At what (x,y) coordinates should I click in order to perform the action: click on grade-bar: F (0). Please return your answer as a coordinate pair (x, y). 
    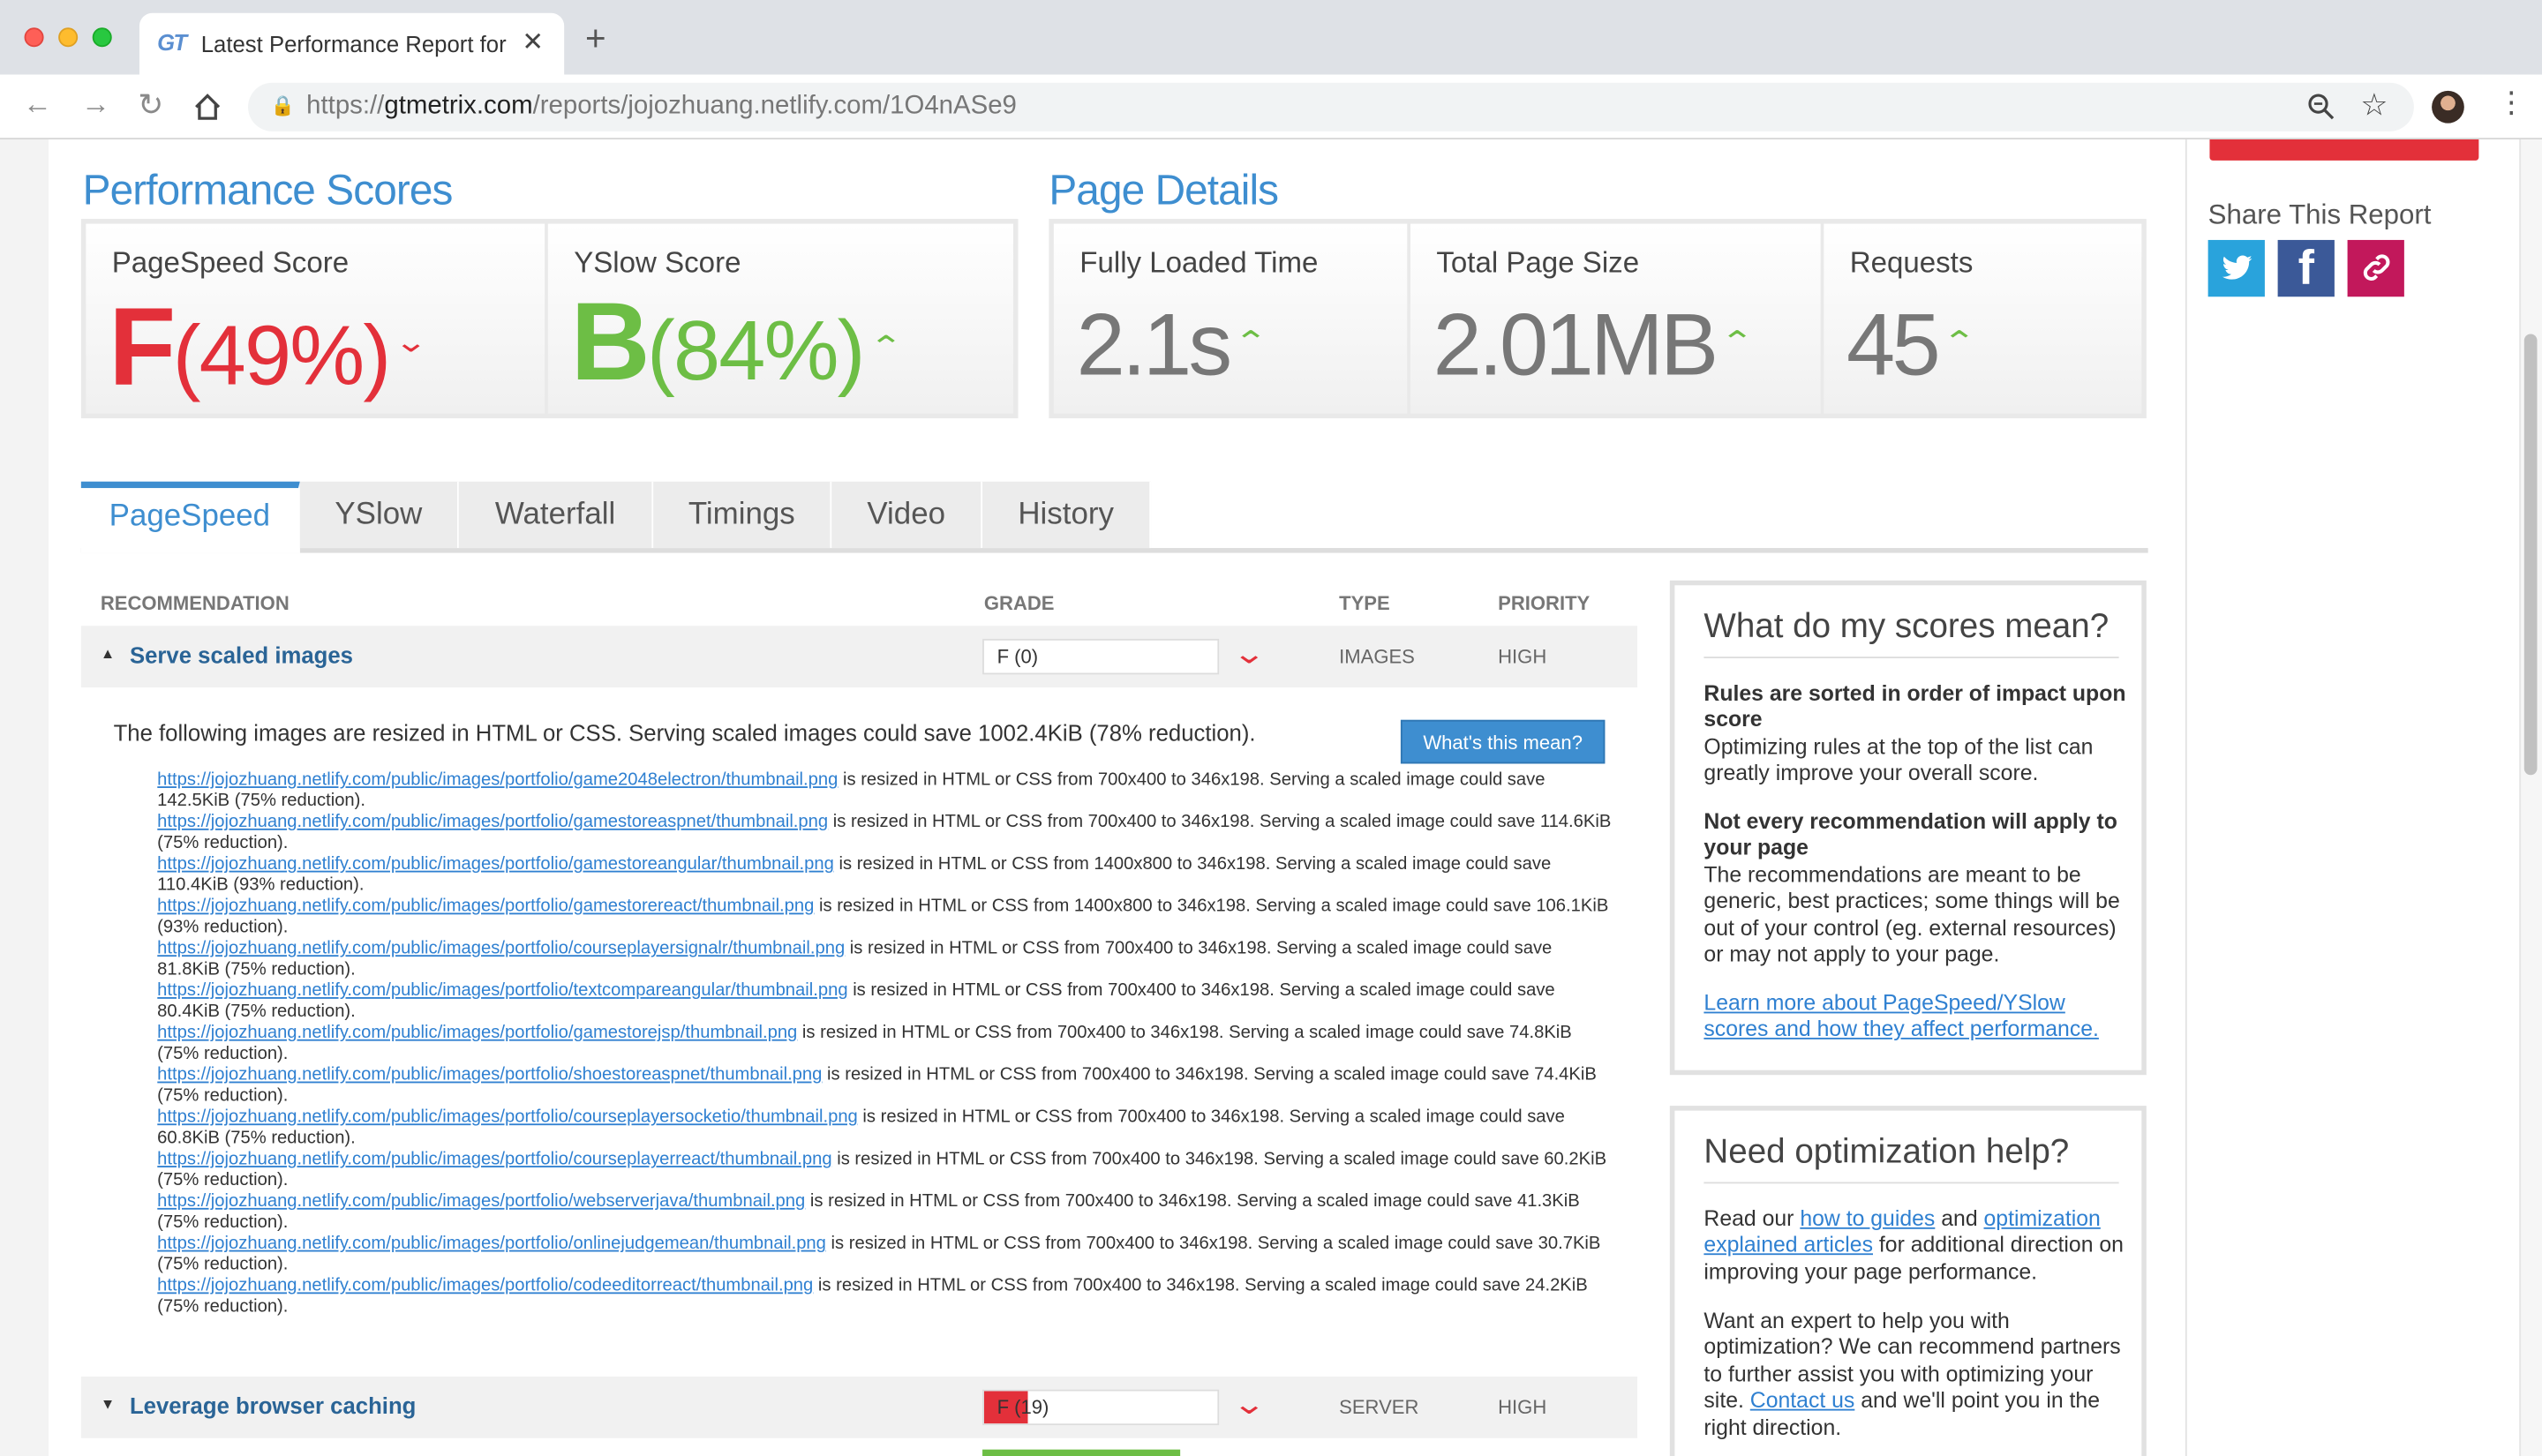
    Looking at the image, I should click on (1101, 656).